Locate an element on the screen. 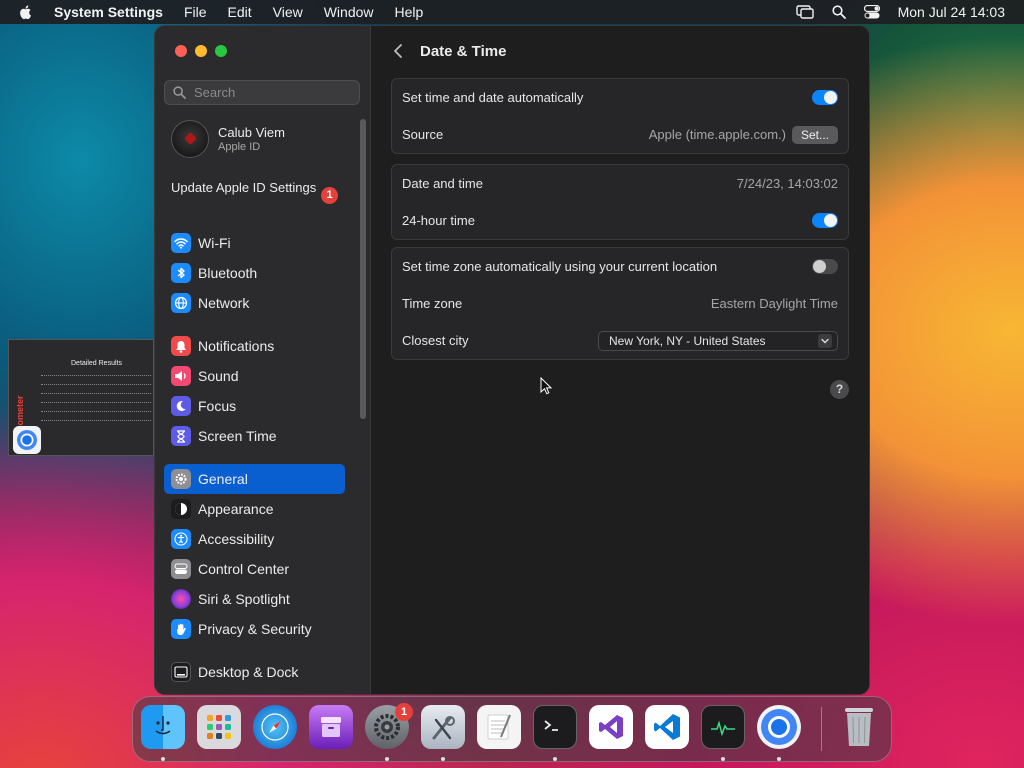 This screenshot has height=768, width=1024. finder-icon is located at coordinates (163, 727).